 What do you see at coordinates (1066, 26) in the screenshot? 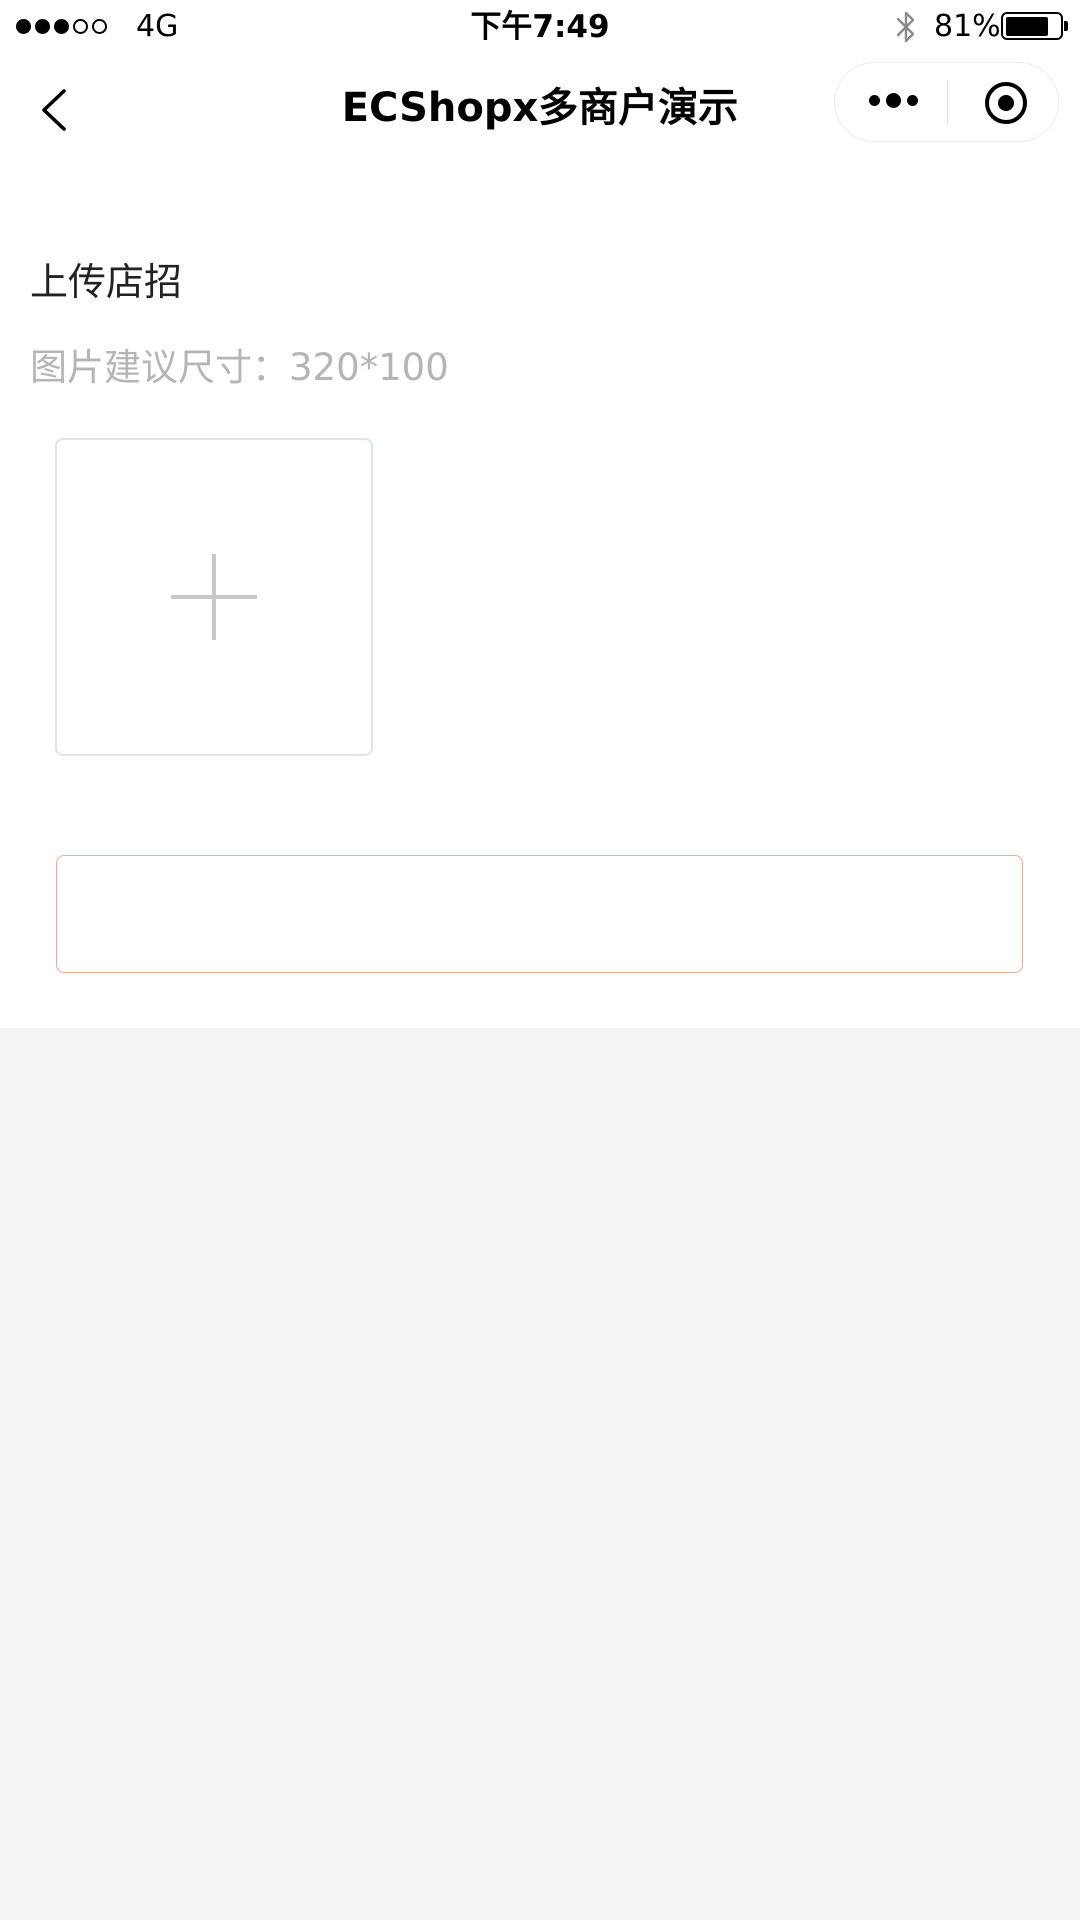
I see `battery-tip` at bounding box center [1066, 26].